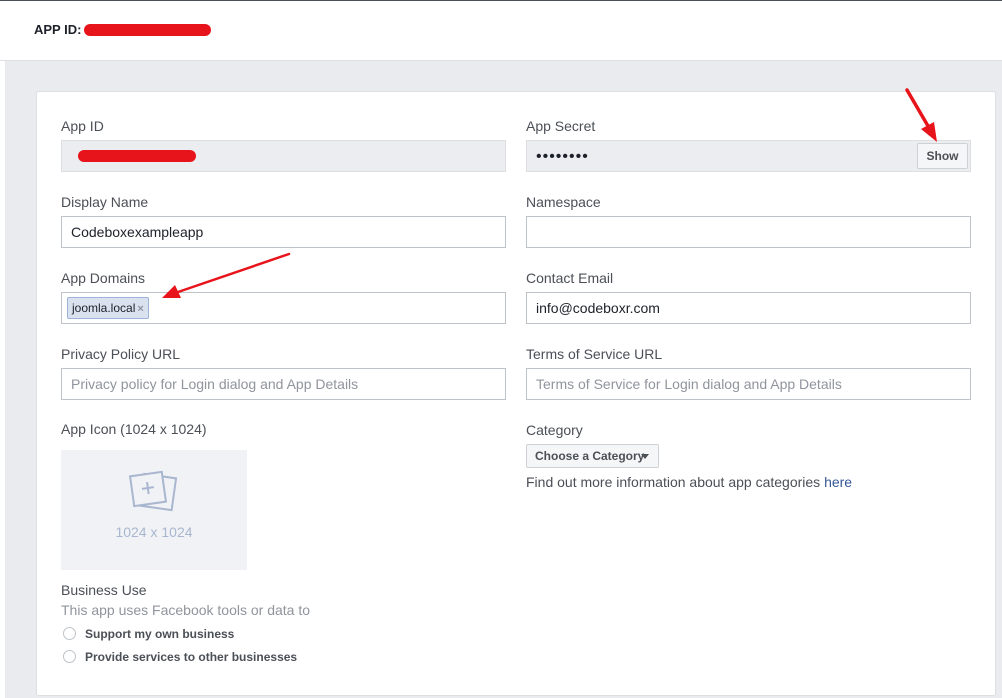 This screenshot has height=698, width=1002. What do you see at coordinates (104, 590) in the screenshot?
I see `business-use-label: Business Use` at bounding box center [104, 590].